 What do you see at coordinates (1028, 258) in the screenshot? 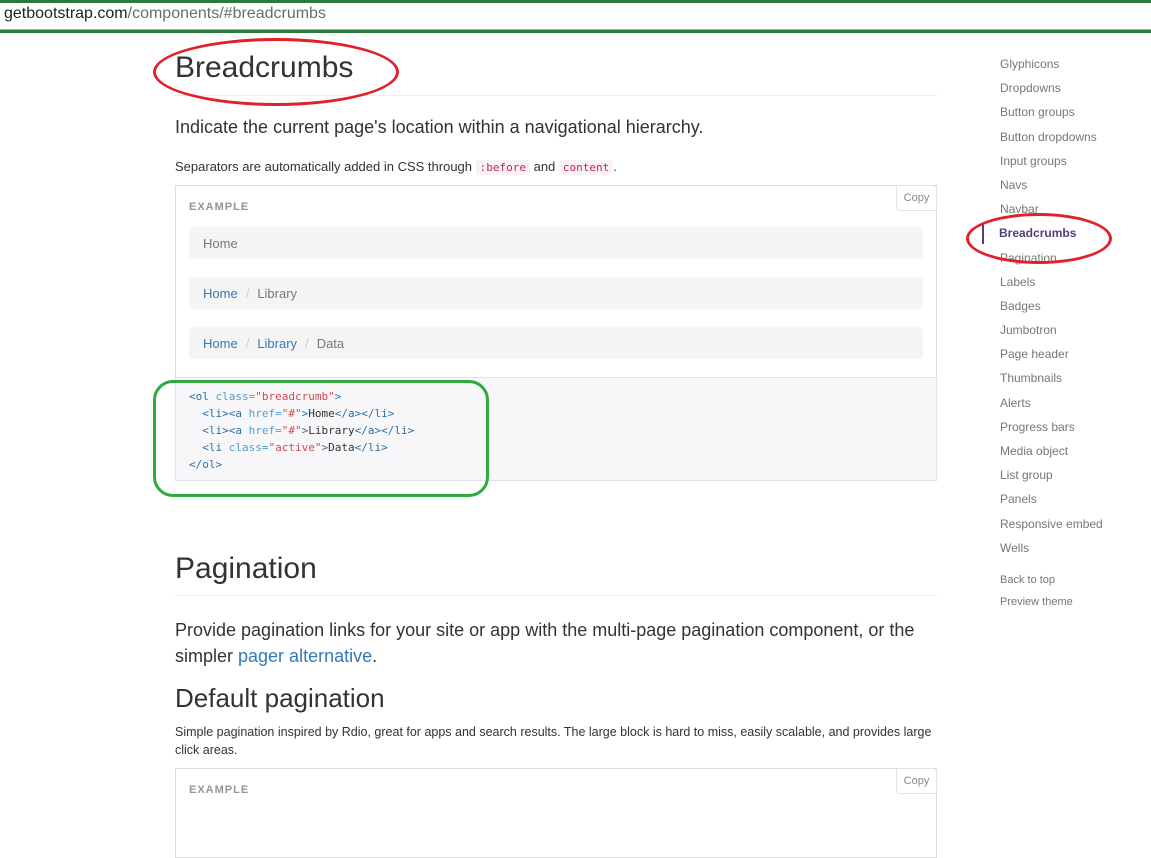
I see `sidenav-item-pagination: Pagination` at bounding box center [1028, 258].